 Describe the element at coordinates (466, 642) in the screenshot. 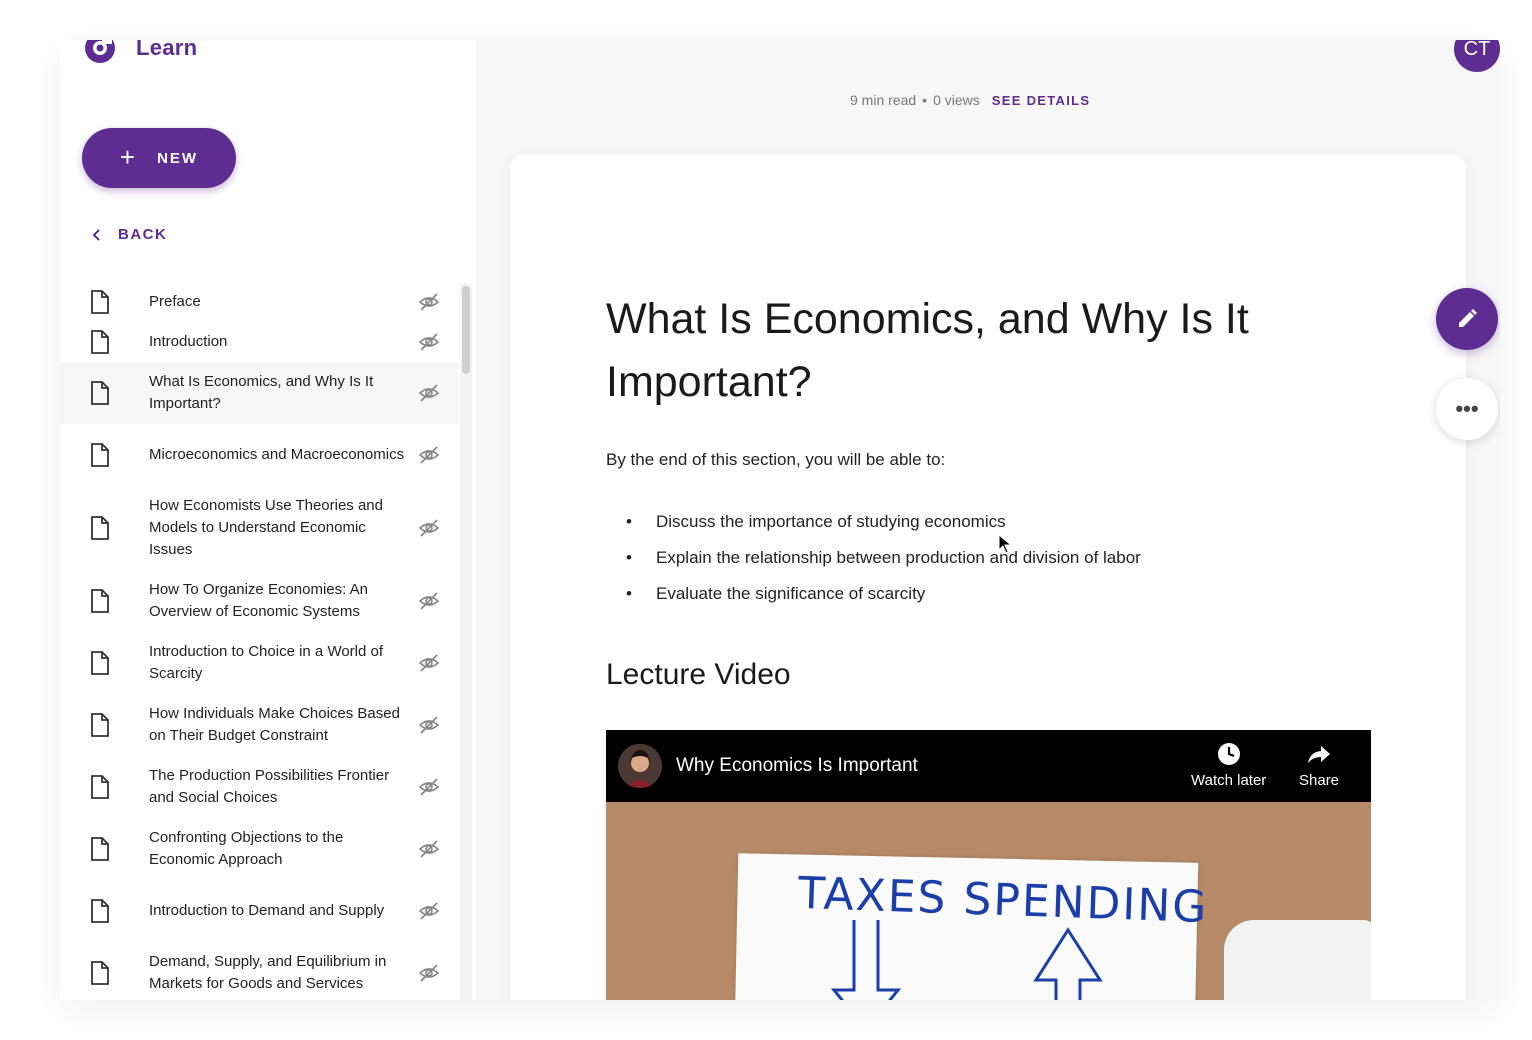

I see `sidebar-scroll-track` at that location.